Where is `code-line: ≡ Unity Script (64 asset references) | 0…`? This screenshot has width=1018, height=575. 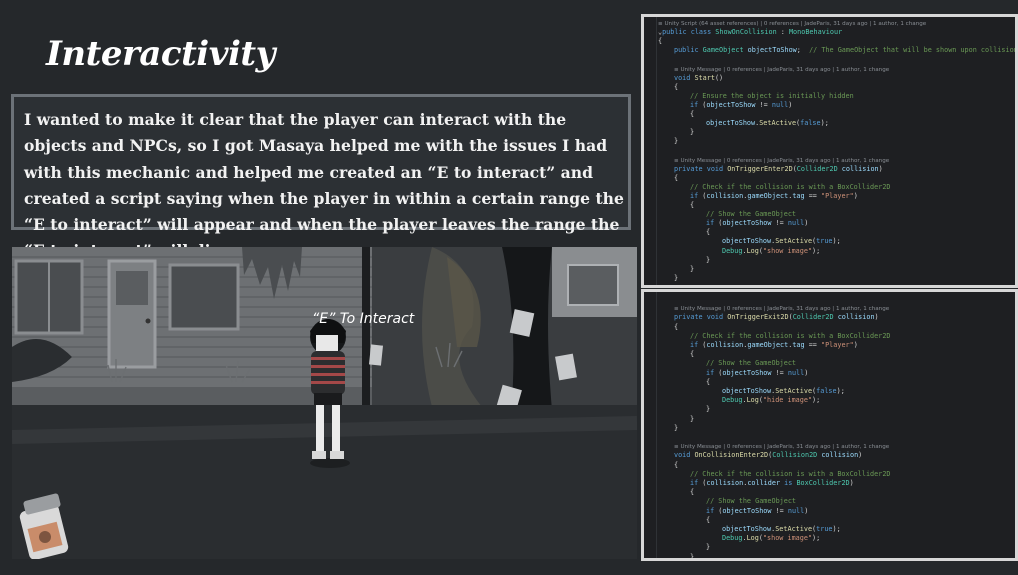
code-line: ≡ Unity Script (64 asset references) | 0… is located at coordinates (792, 23).